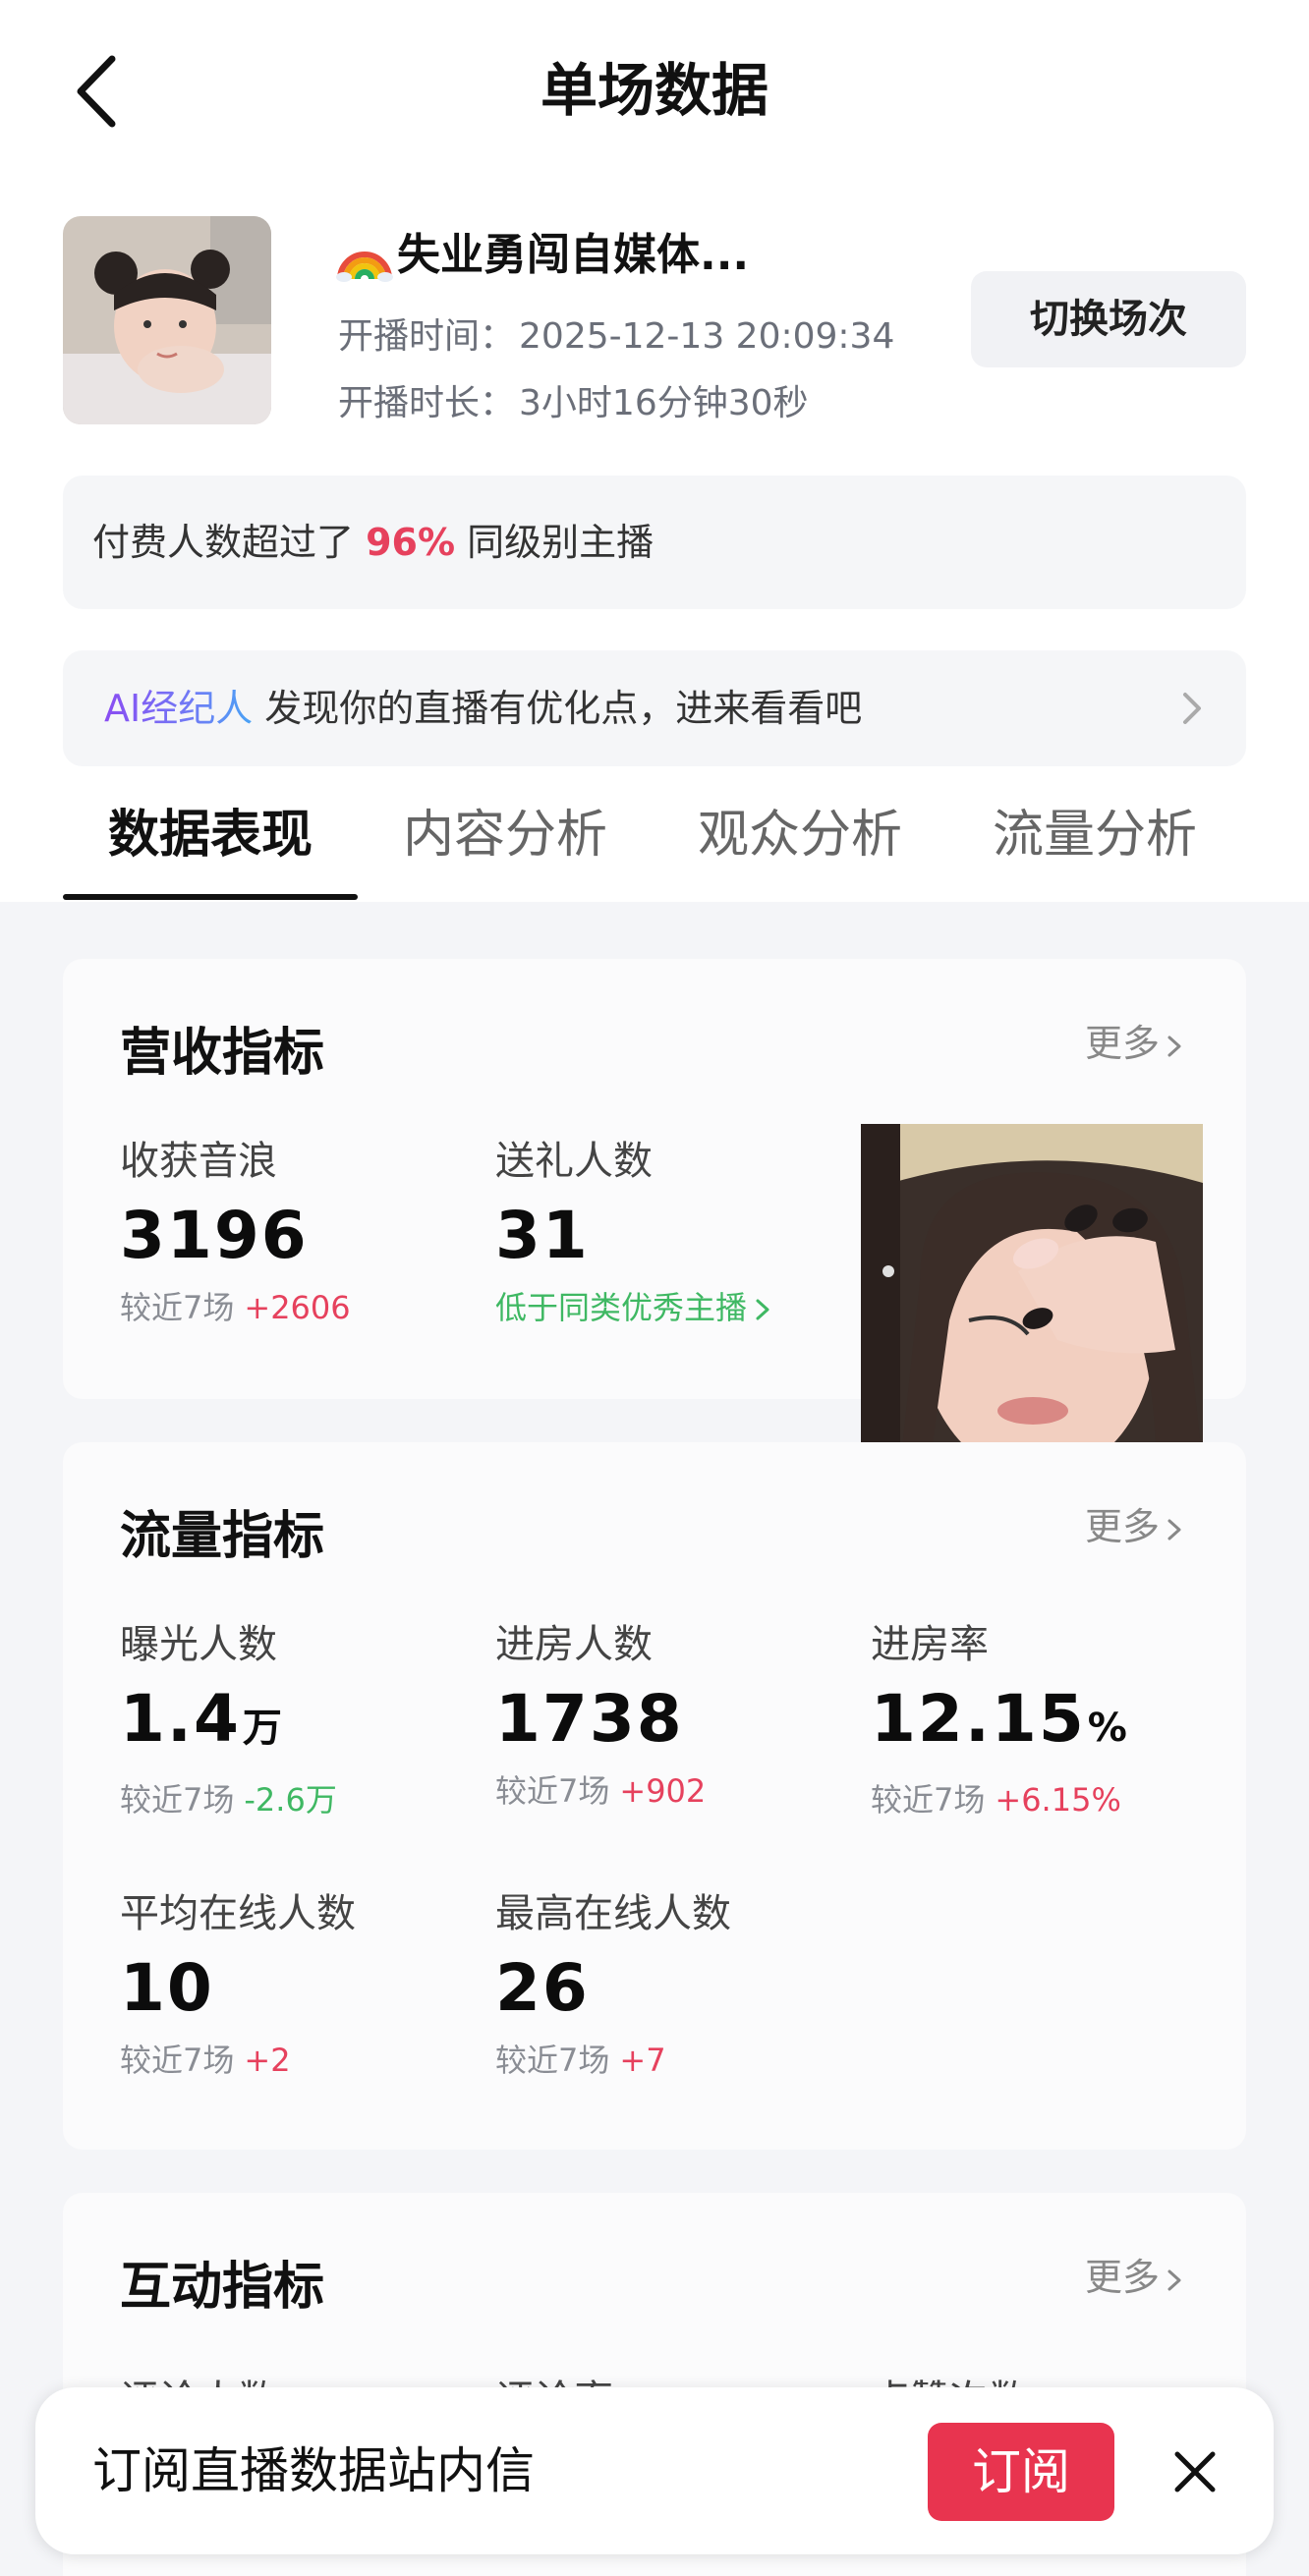 This screenshot has width=1309, height=2576. I want to click on switch-session-button: 切换场次, so click(1109, 319).